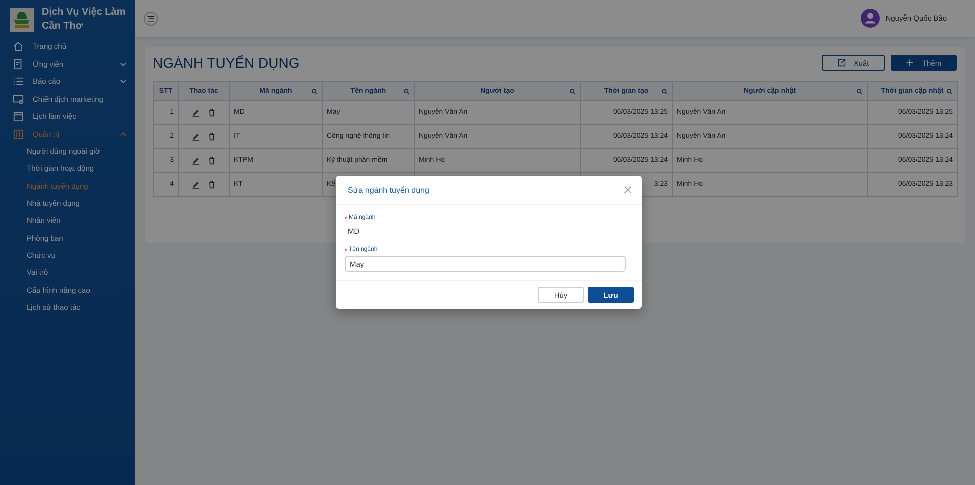  I want to click on brand-title: Dịch Vụ Việc Làm Cần Thơ, so click(84, 20).